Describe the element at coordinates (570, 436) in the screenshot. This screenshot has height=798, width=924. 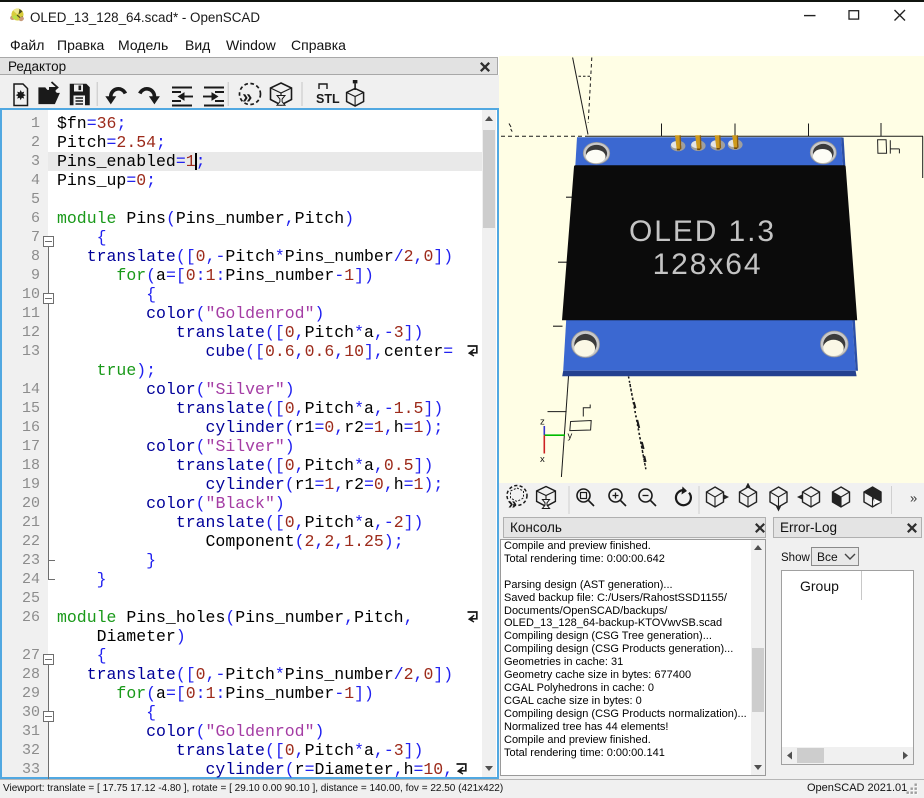
I see `svg-text: y` at that location.